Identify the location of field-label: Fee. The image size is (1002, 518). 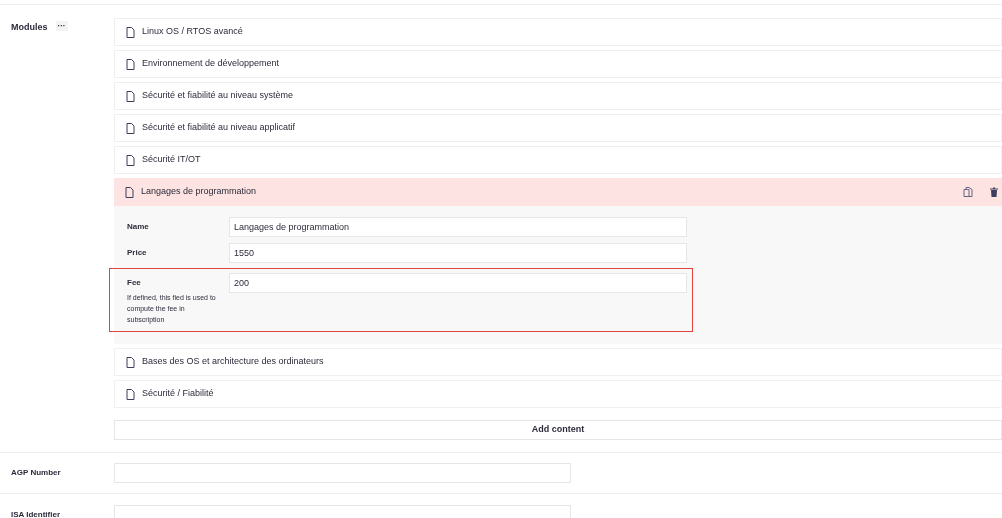
(134, 283).